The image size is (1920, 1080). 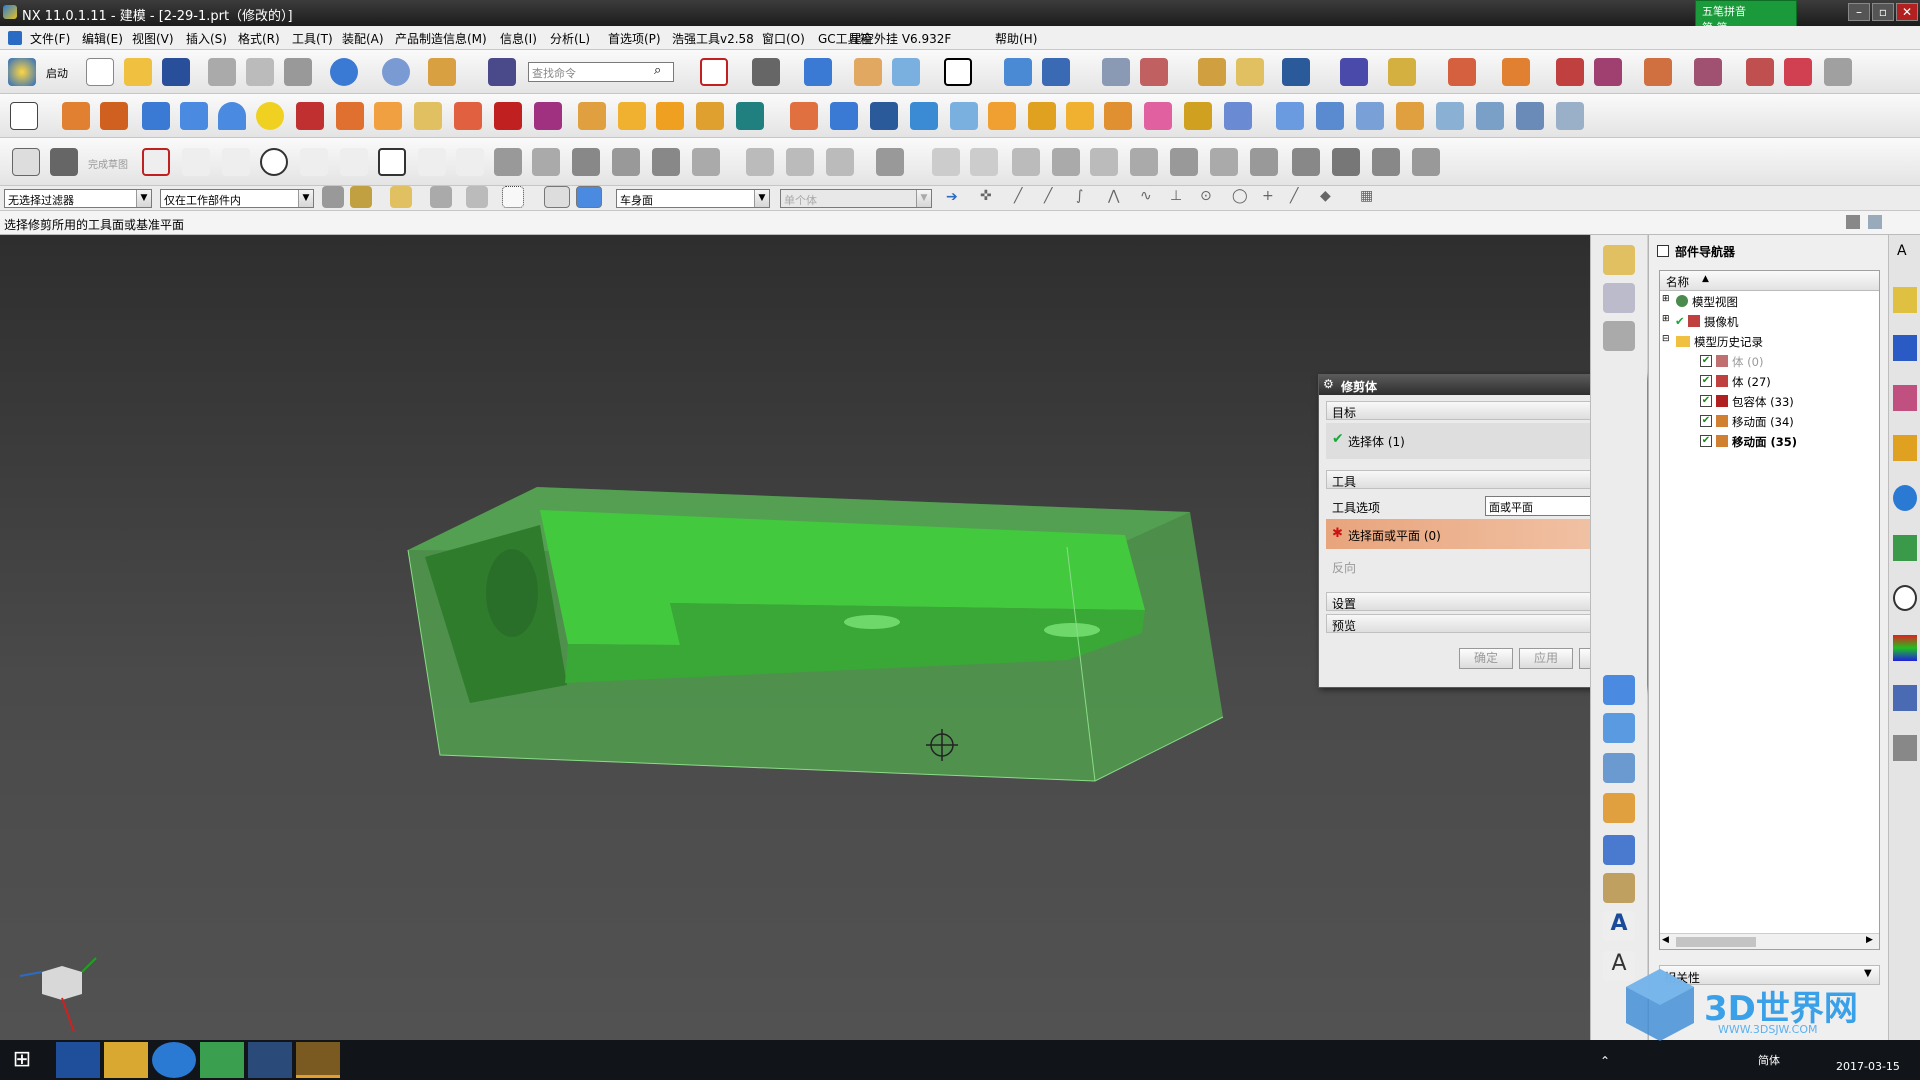 What do you see at coordinates (1716, 942) in the screenshot?
I see `scroll-thumb` at bounding box center [1716, 942].